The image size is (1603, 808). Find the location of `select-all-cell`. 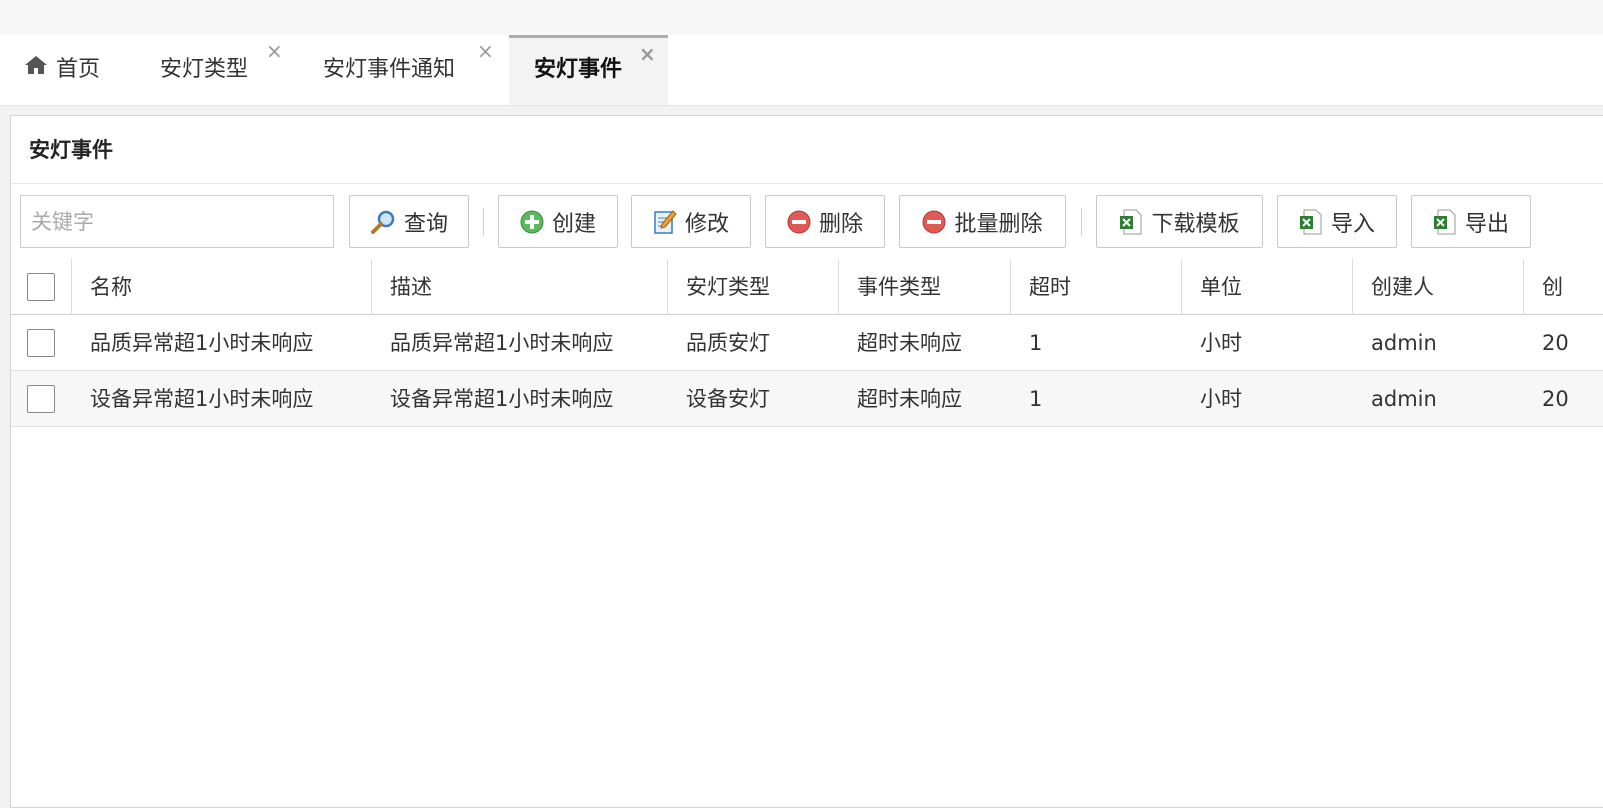

select-all-cell is located at coordinates (41, 287).